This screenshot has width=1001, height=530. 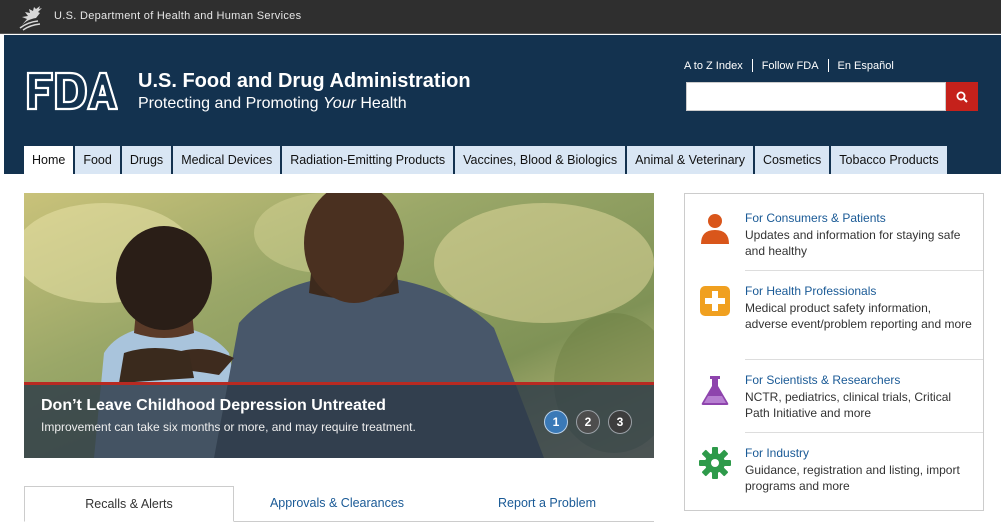 What do you see at coordinates (541, 160) in the screenshot?
I see `nav-tab-vaccines-blood-biologics: Vaccines, Blood & Biologics` at bounding box center [541, 160].